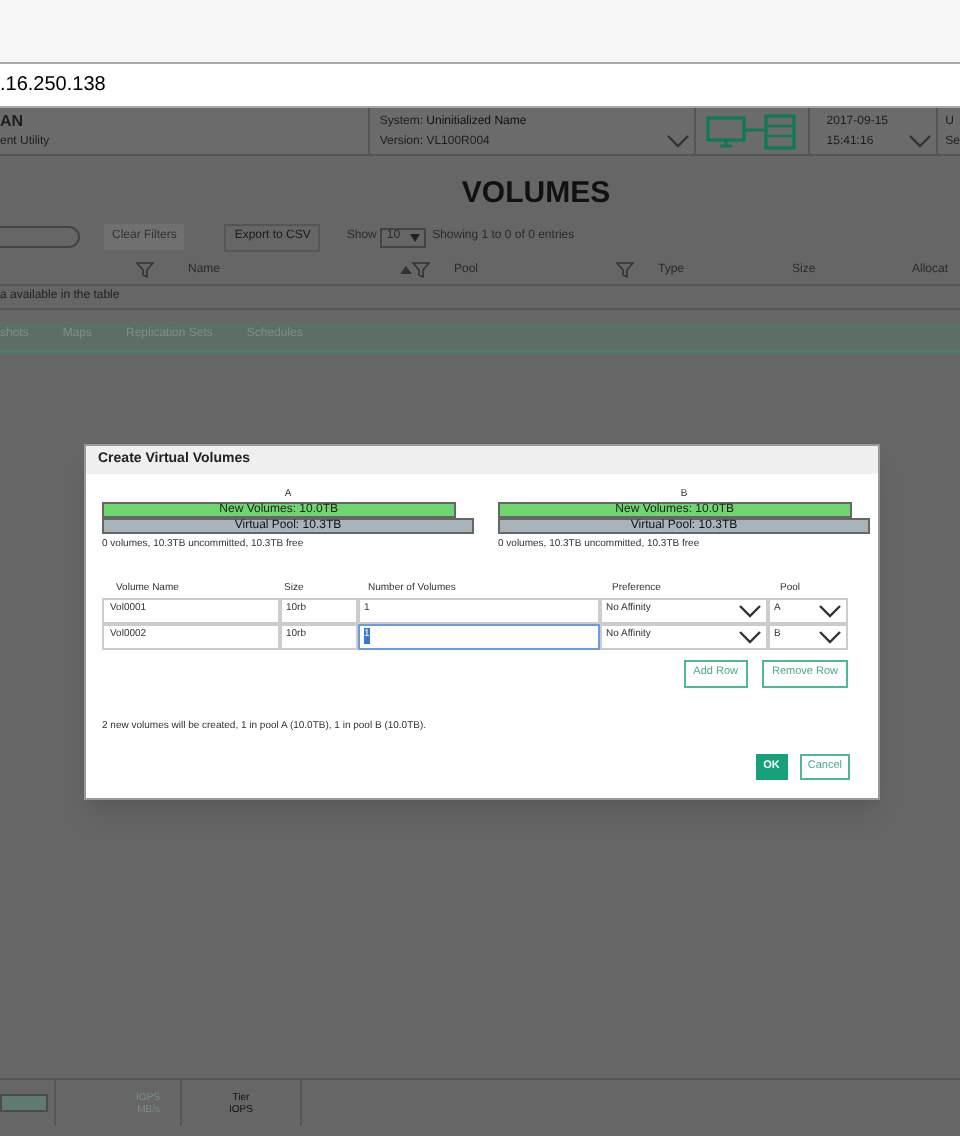  I want to click on app-name: AN, so click(13, 121).